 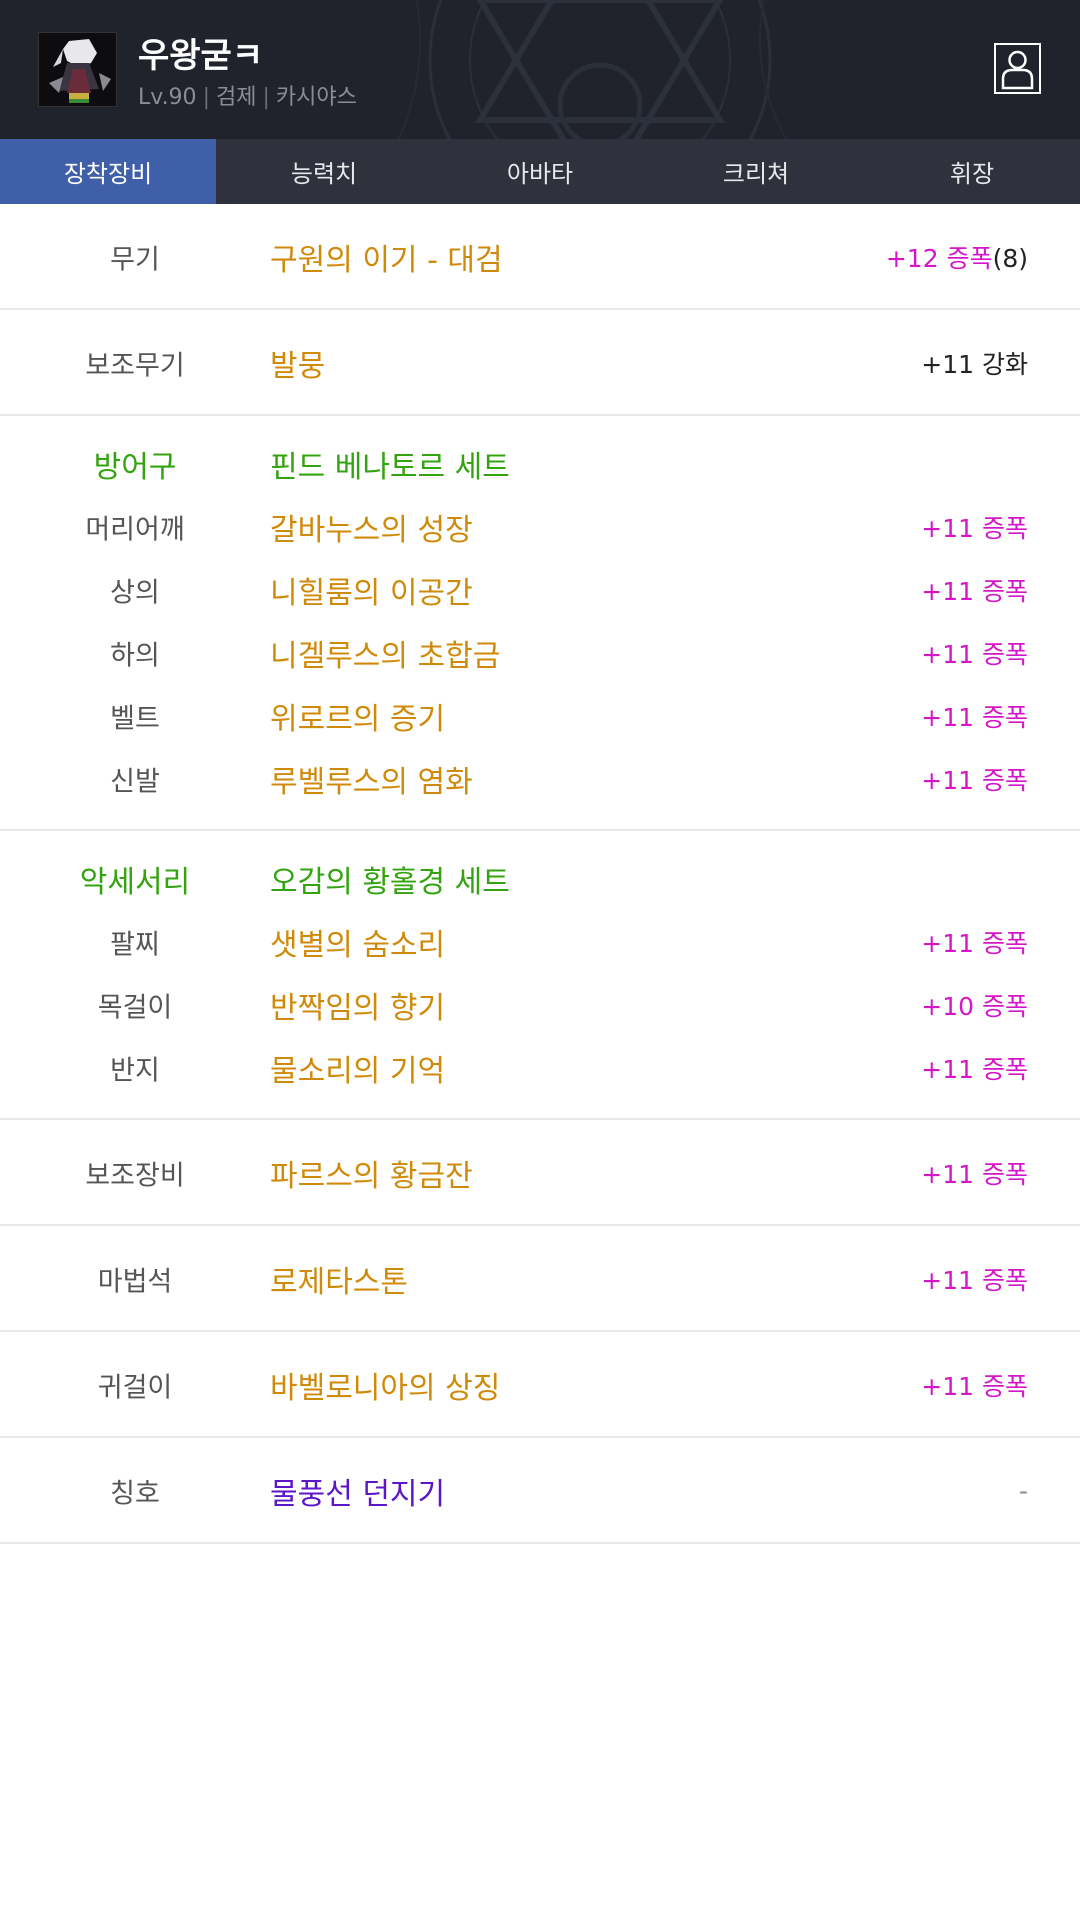 I want to click on slot-label: 마법석, so click(x=135, y=1282).